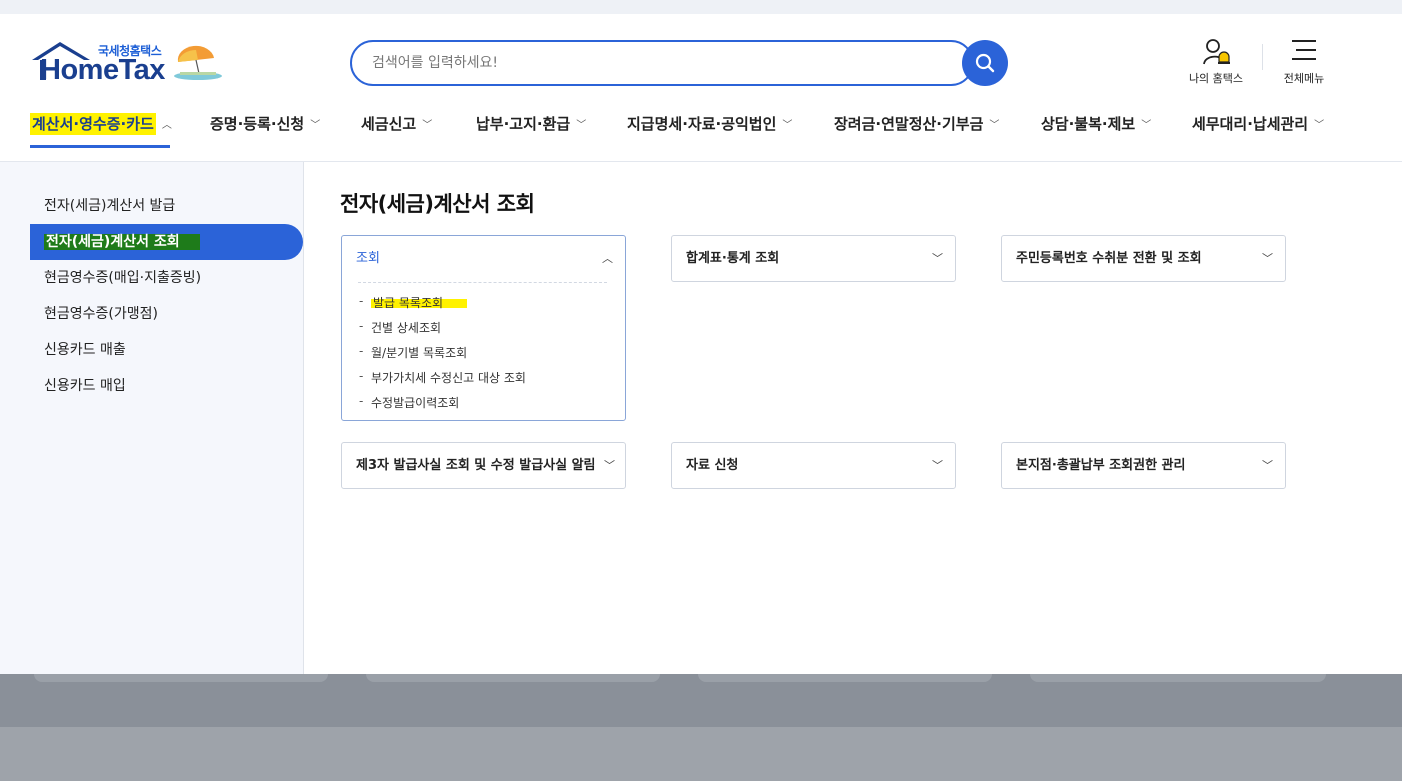 The image size is (1402, 781). I want to click on card-title: 주민등록번호 수취분 전환 및 조회, so click(1109, 258).